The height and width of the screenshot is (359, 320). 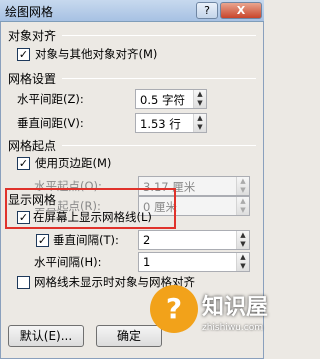 I want to click on grid-settings-heading: 网格设置, so click(x=32, y=79).